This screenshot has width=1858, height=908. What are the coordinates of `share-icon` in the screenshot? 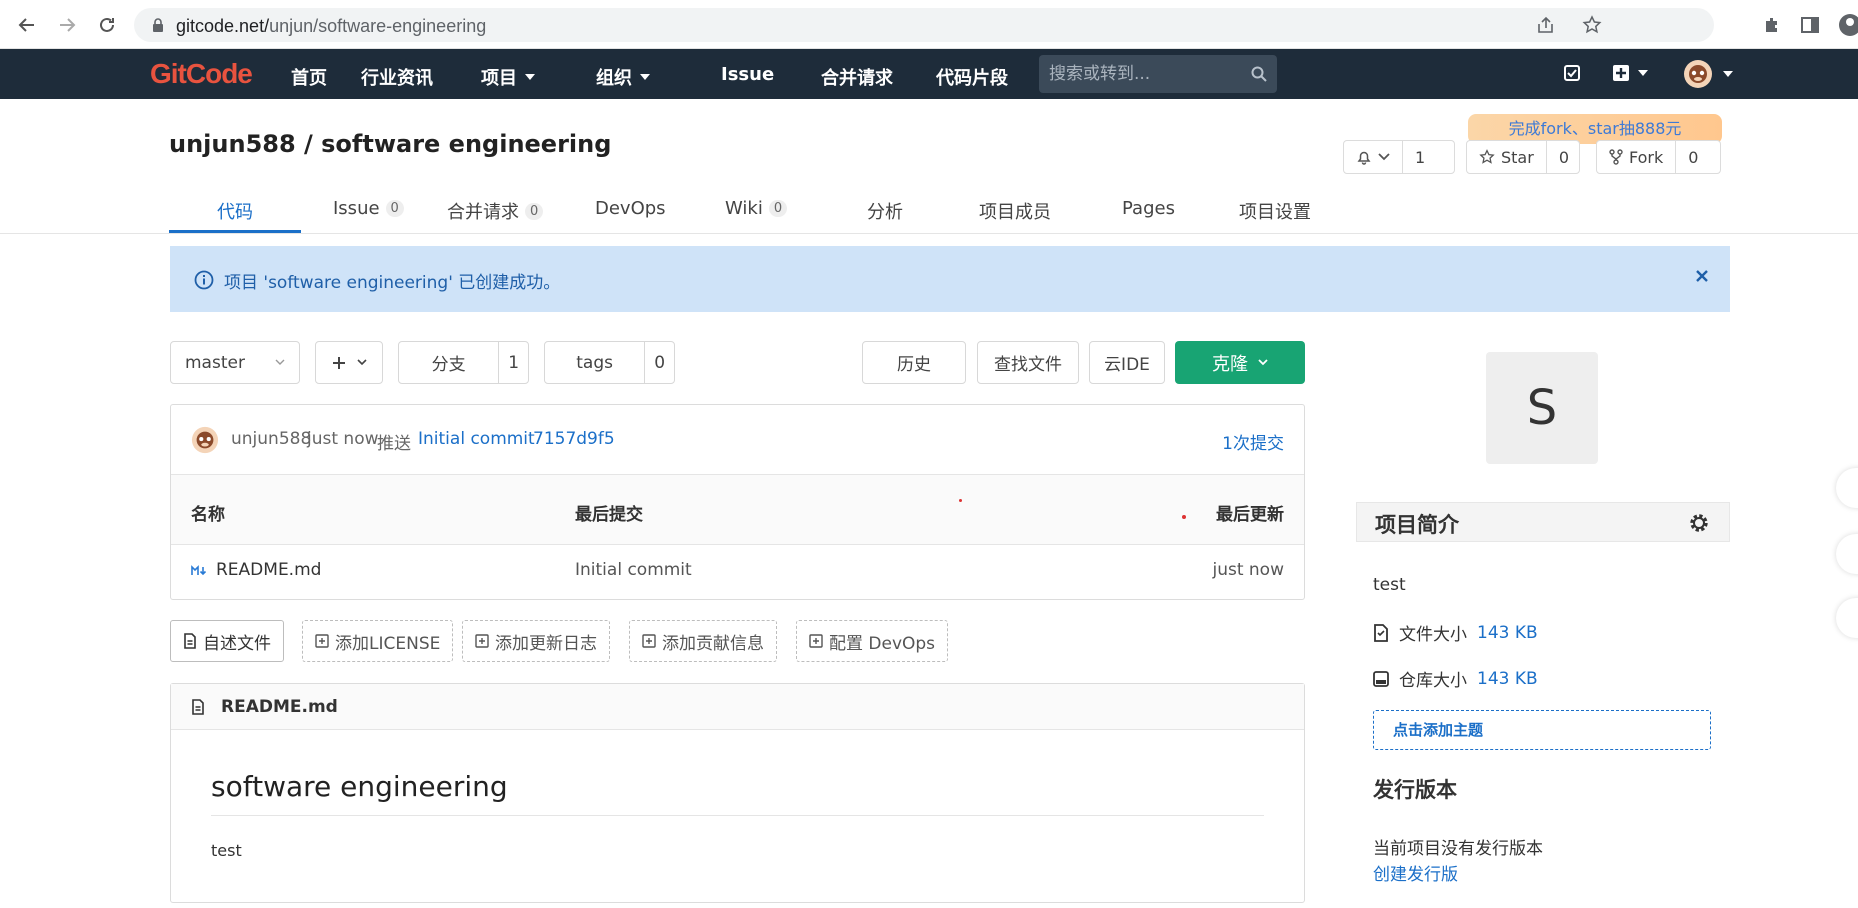 It's located at (1546, 25).